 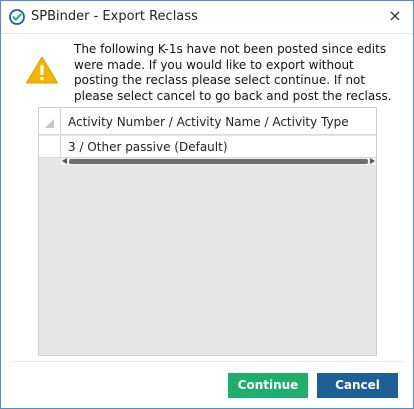 What do you see at coordinates (17, 17) in the screenshot?
I see `check-badge-icon` at bounding box center [17, 17].